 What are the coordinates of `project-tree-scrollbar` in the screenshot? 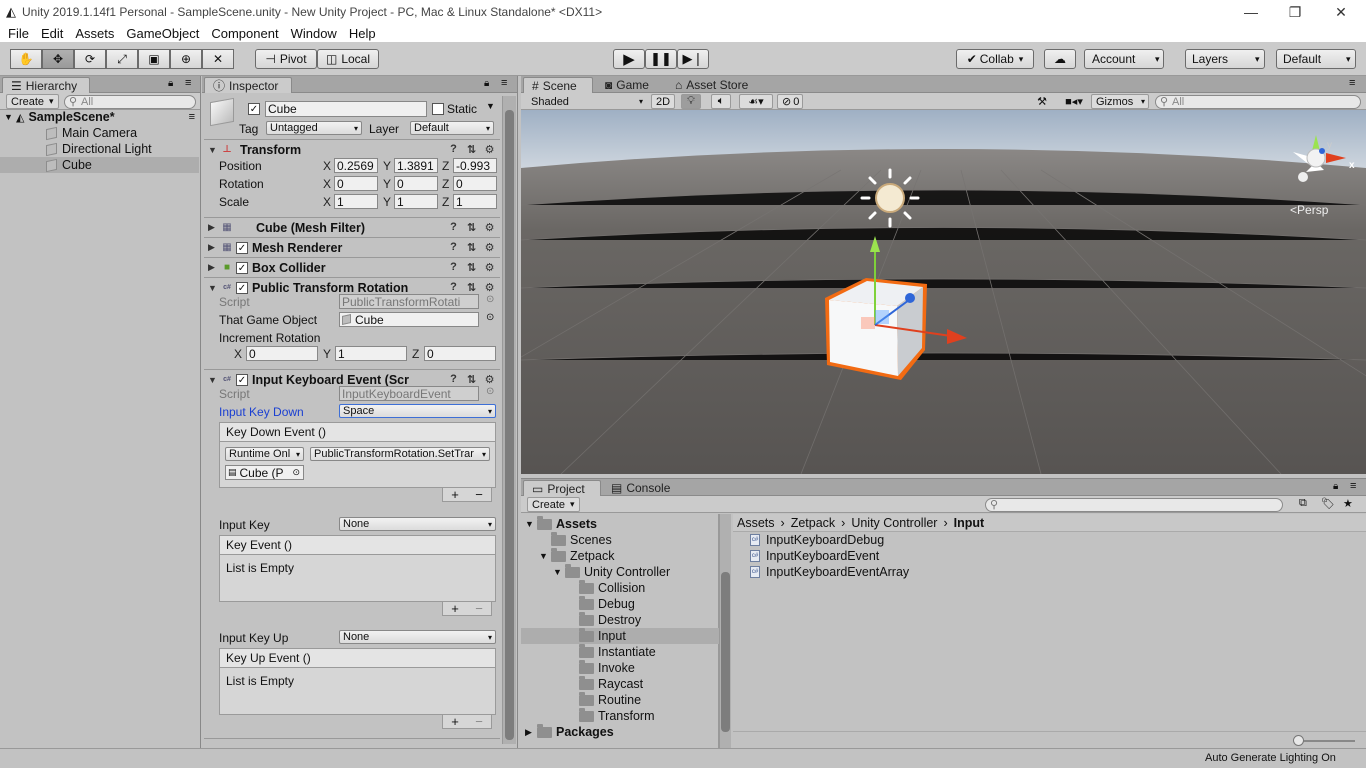 It's located at (725, 631).